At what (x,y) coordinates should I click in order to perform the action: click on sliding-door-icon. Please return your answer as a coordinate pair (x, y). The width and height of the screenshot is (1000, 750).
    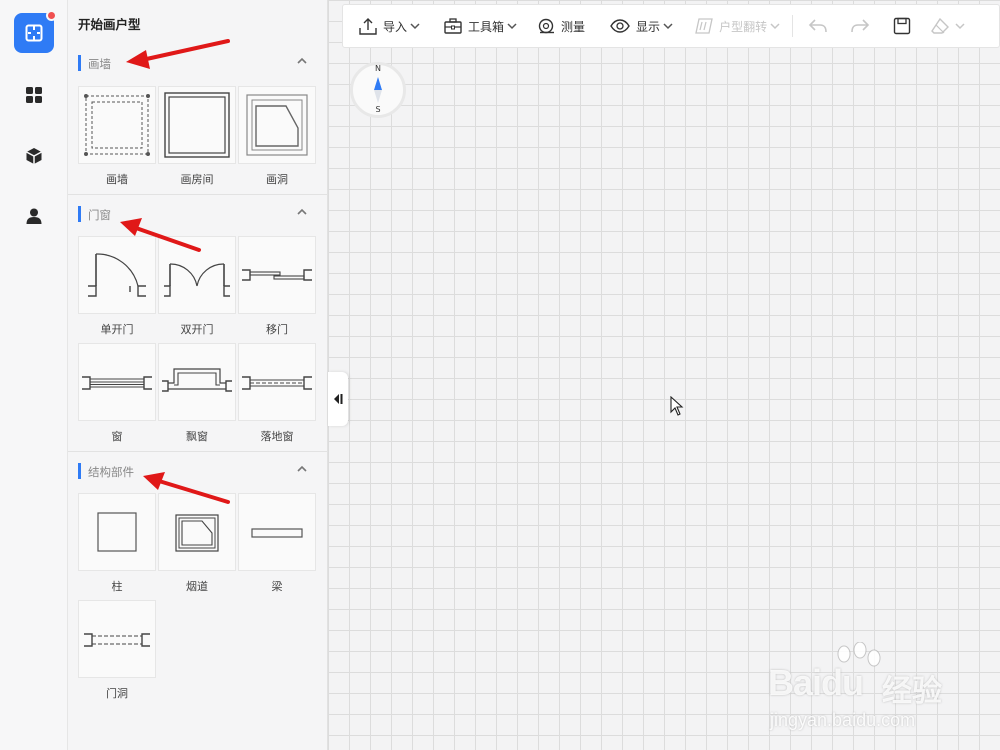
    Looking at the image, I should click on (277, 275).